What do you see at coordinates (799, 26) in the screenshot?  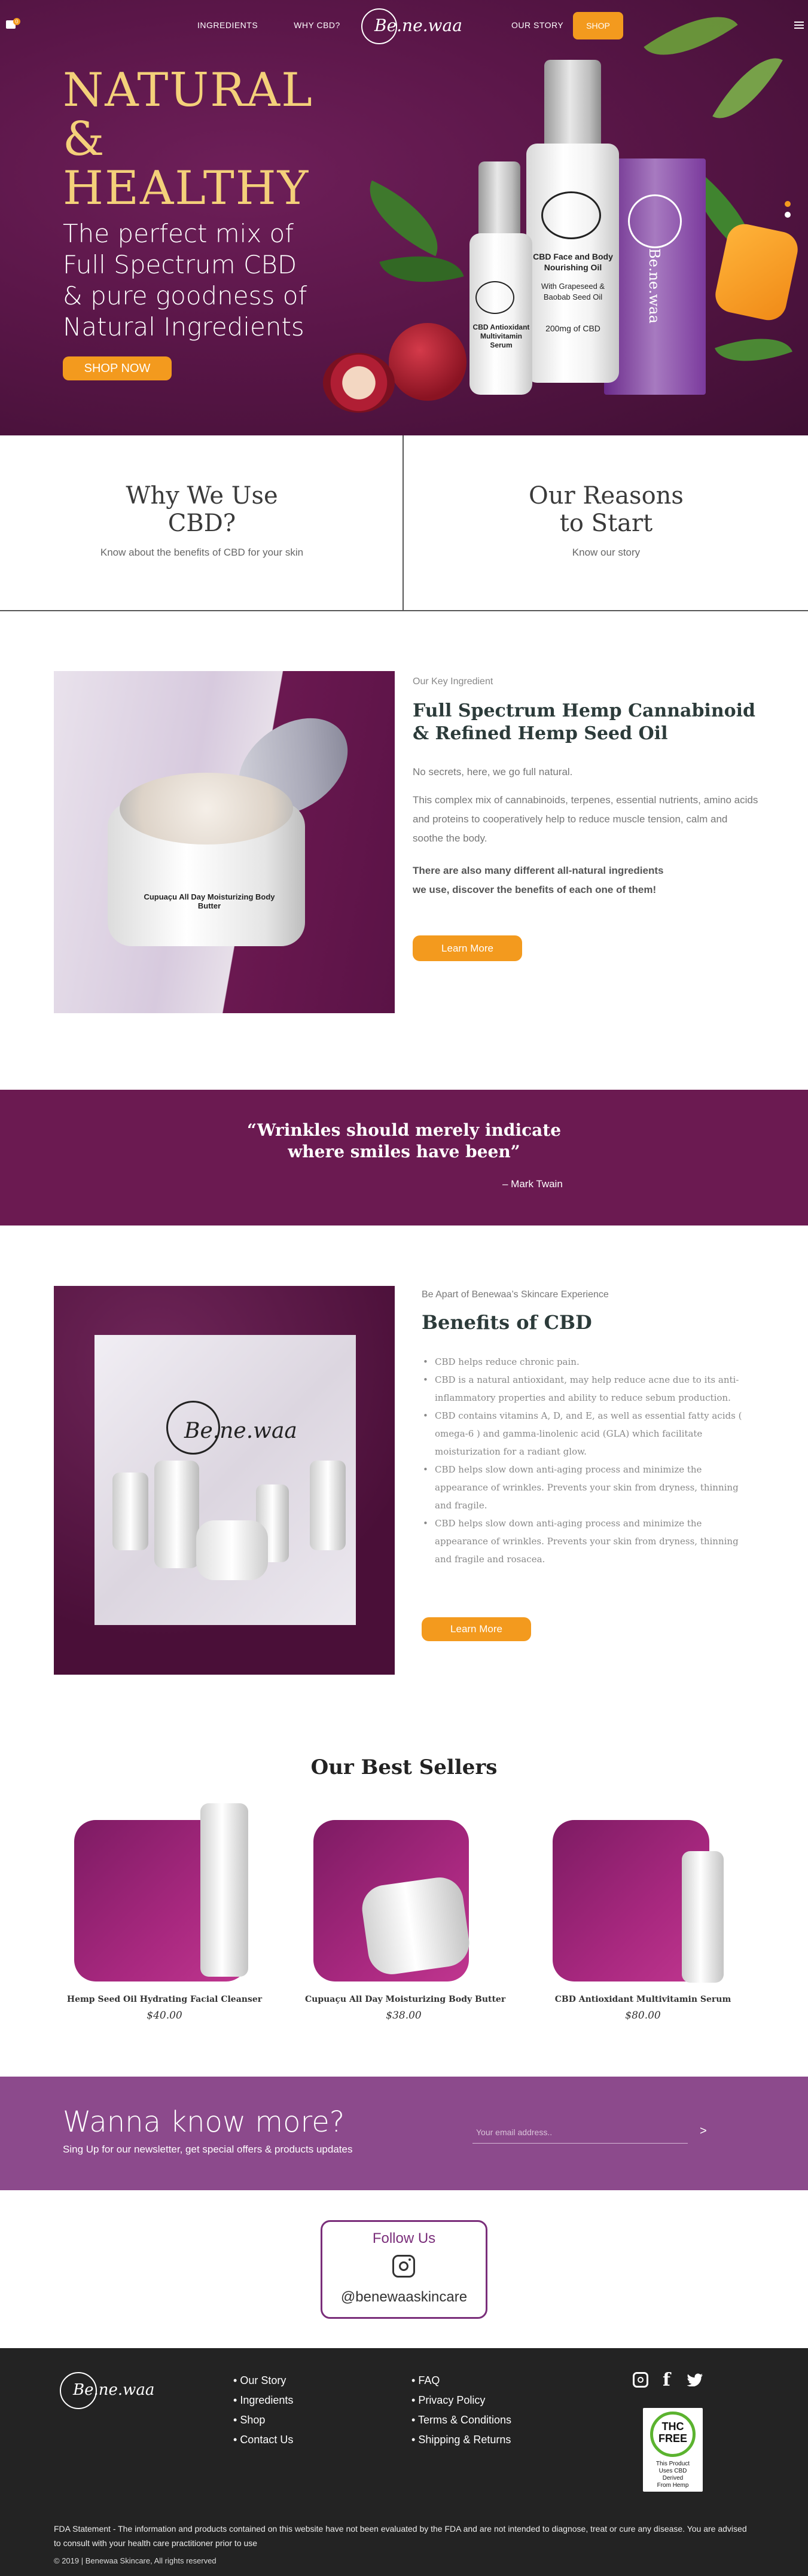 I see `hamburger-menu-icon` at bounding box center [799, 26].